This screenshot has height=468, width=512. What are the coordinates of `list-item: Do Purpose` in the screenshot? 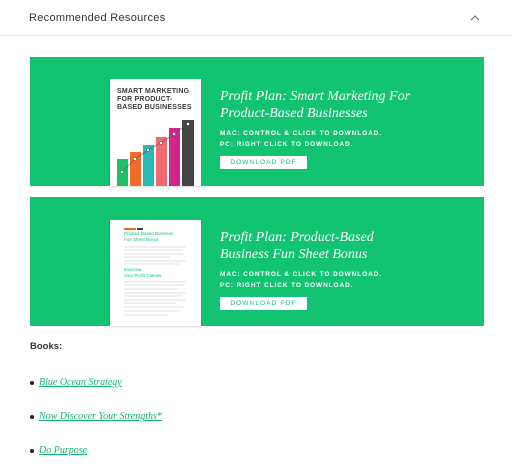 It's located at (58, 450).